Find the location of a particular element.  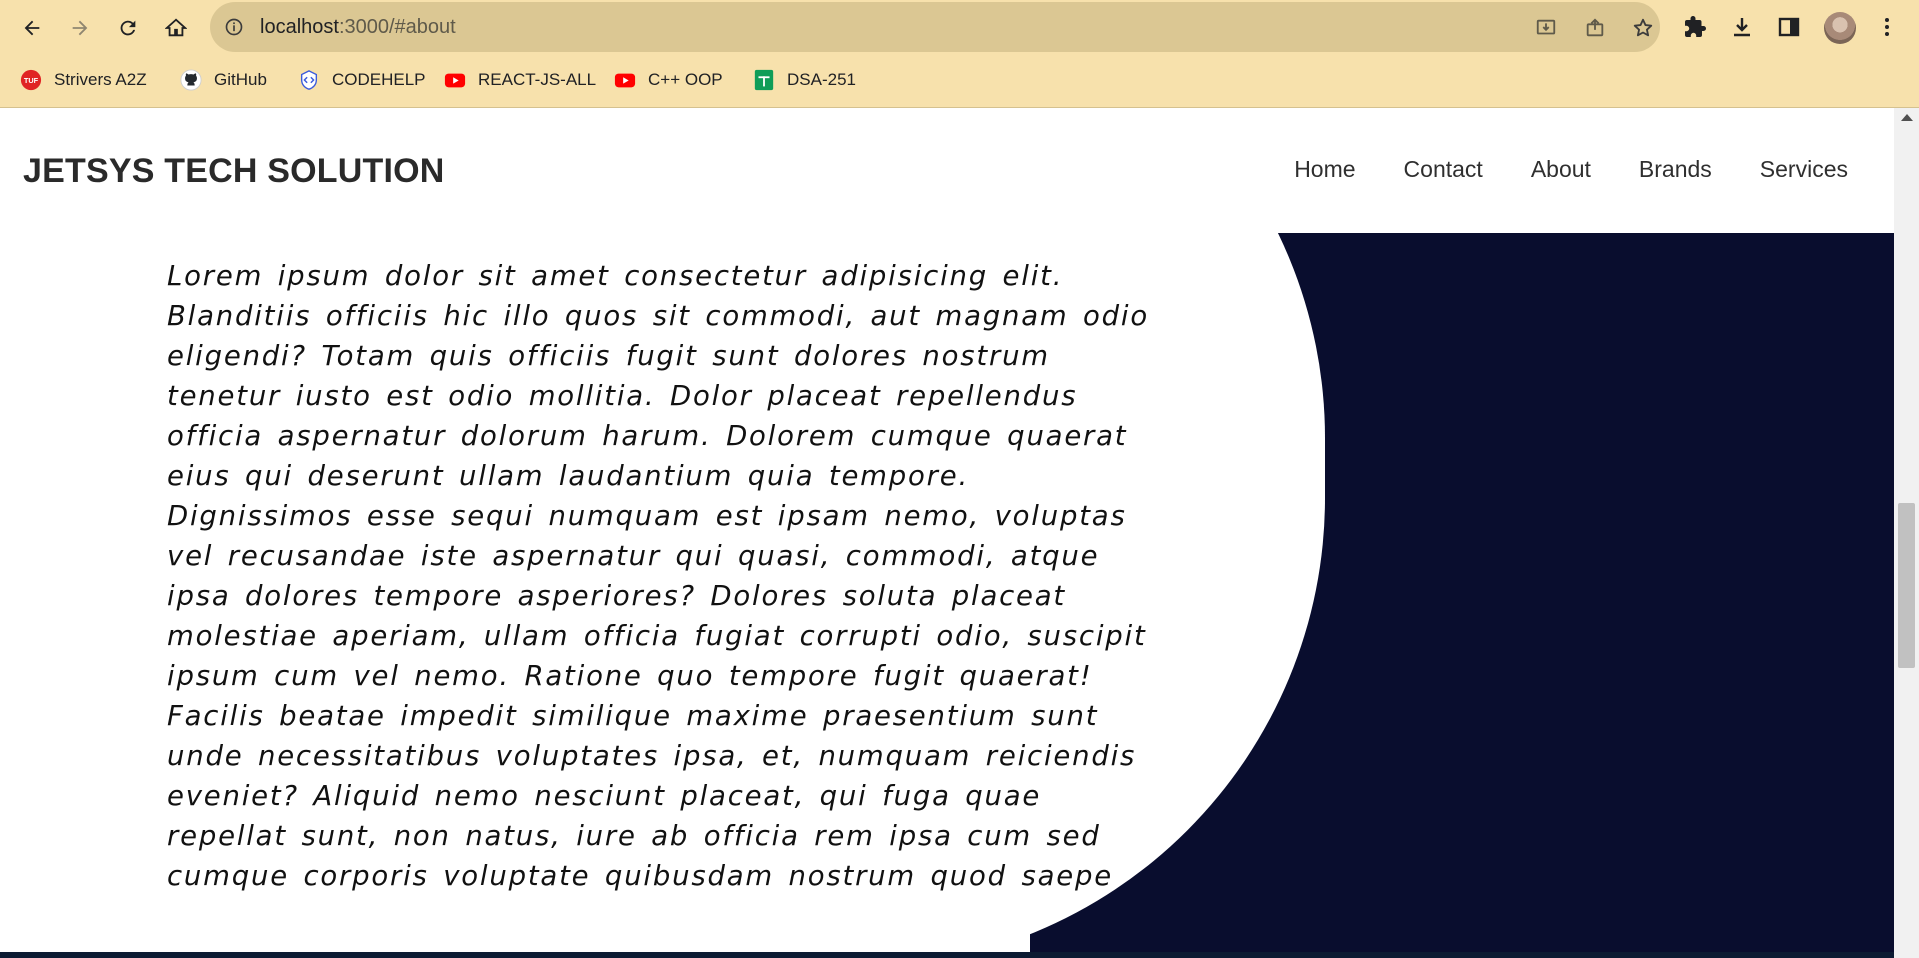

address-bar: localhost:3000/#about is located at coordinates (935, 27).